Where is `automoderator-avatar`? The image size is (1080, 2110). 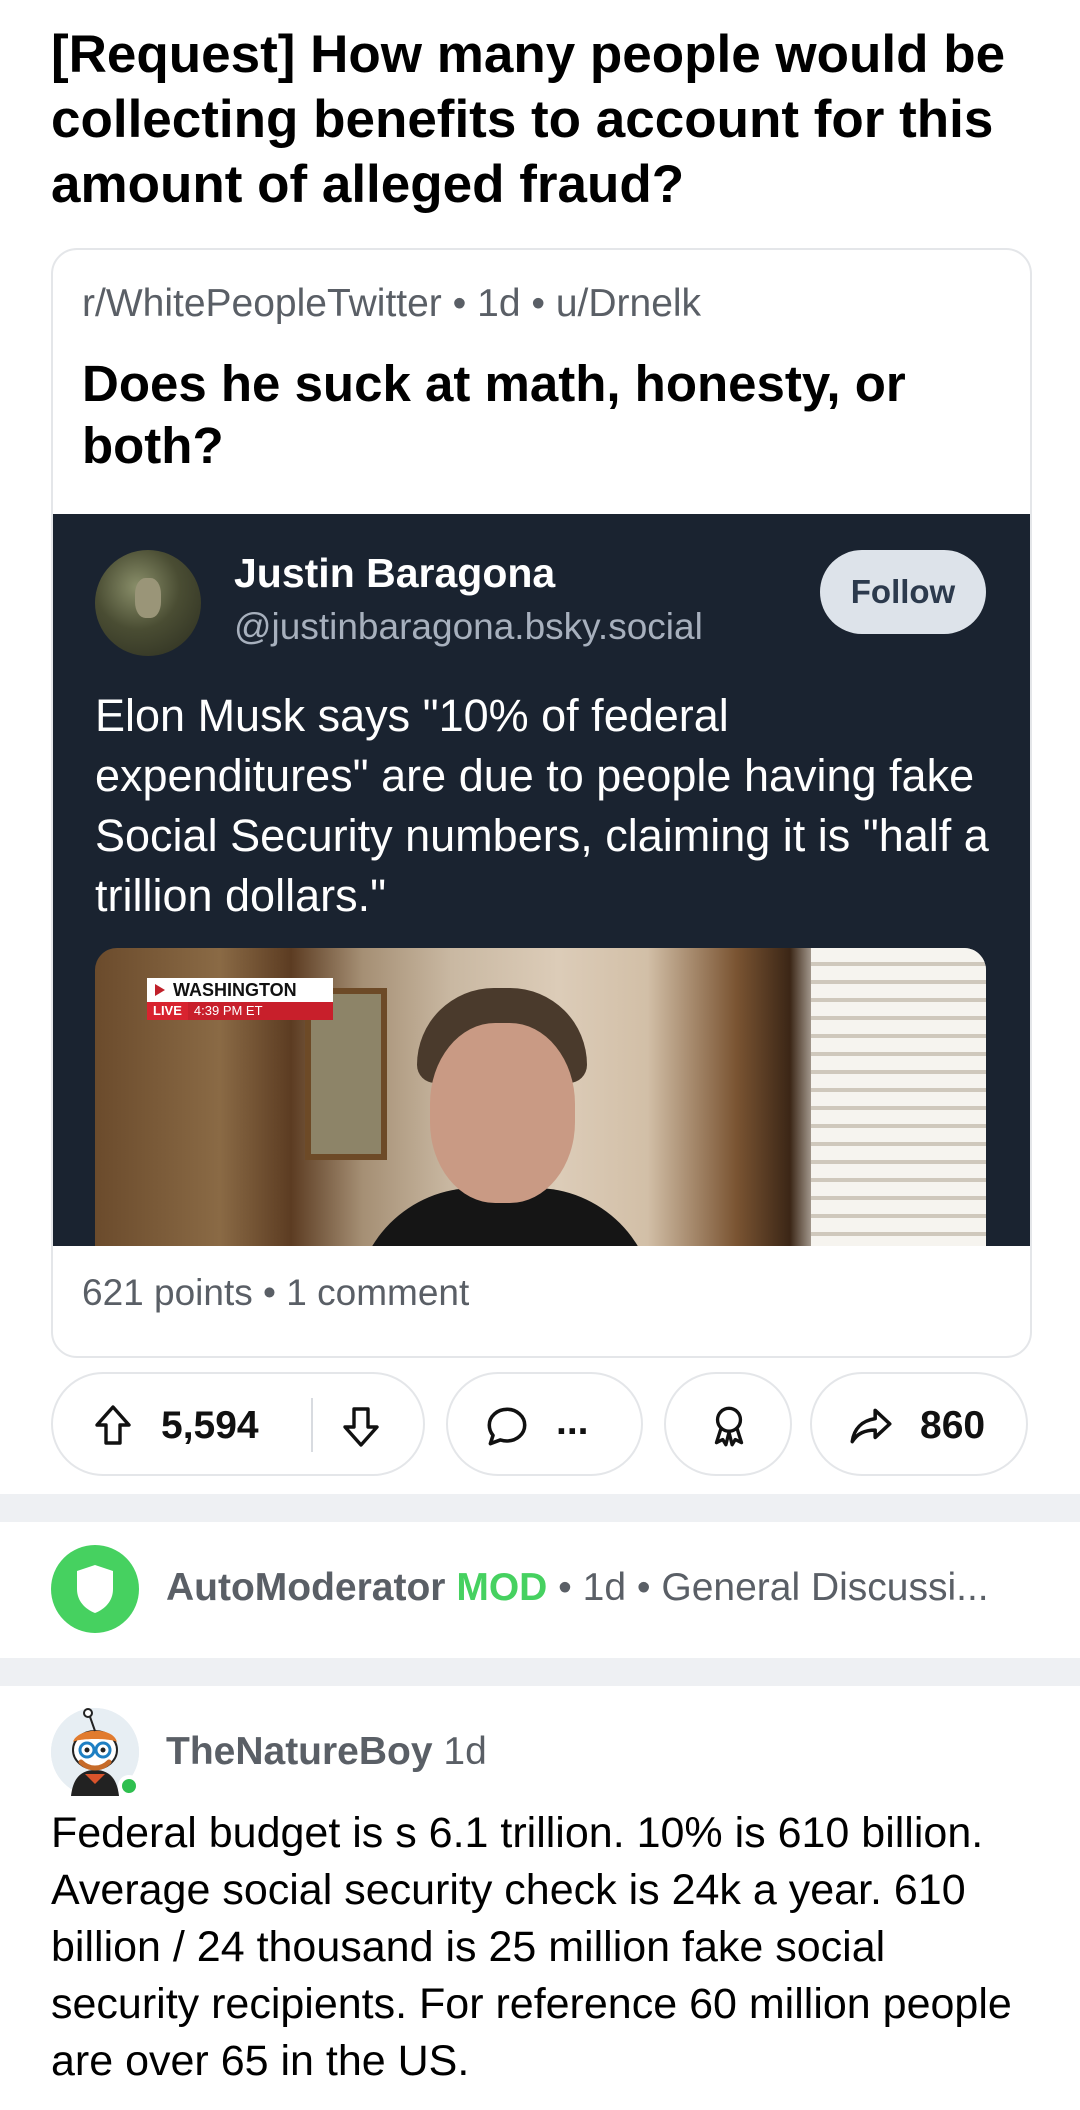 automoderator-avatar is located at coordinates (95, 1589).